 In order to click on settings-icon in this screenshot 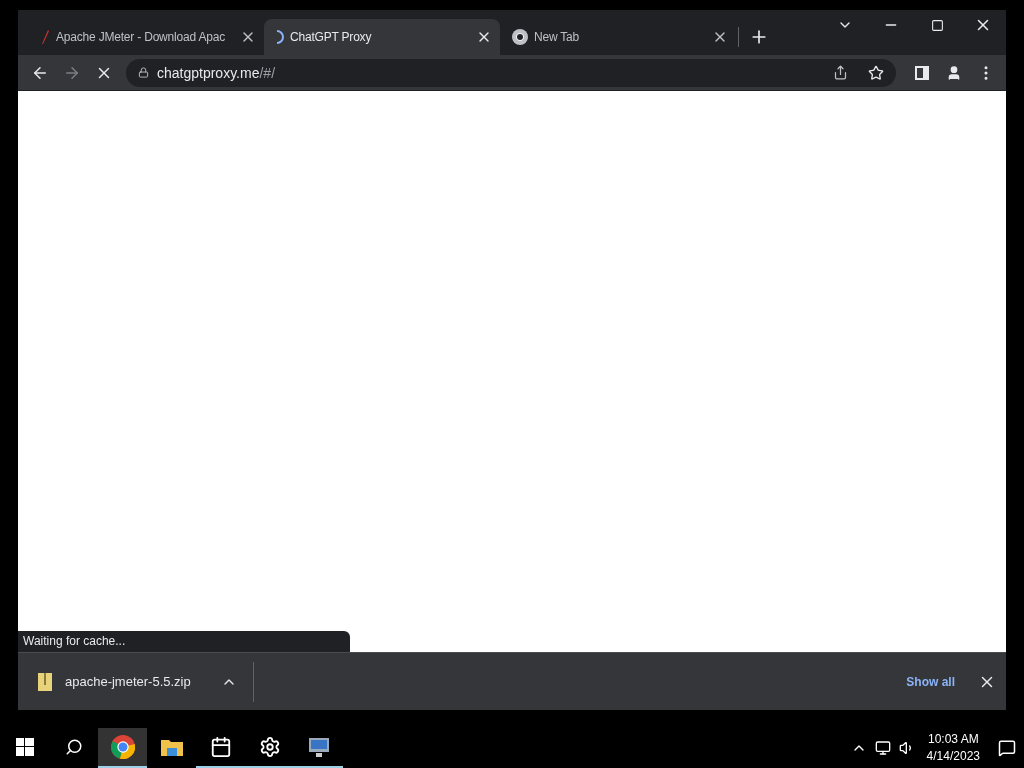, I will do `click(269, 747)`.